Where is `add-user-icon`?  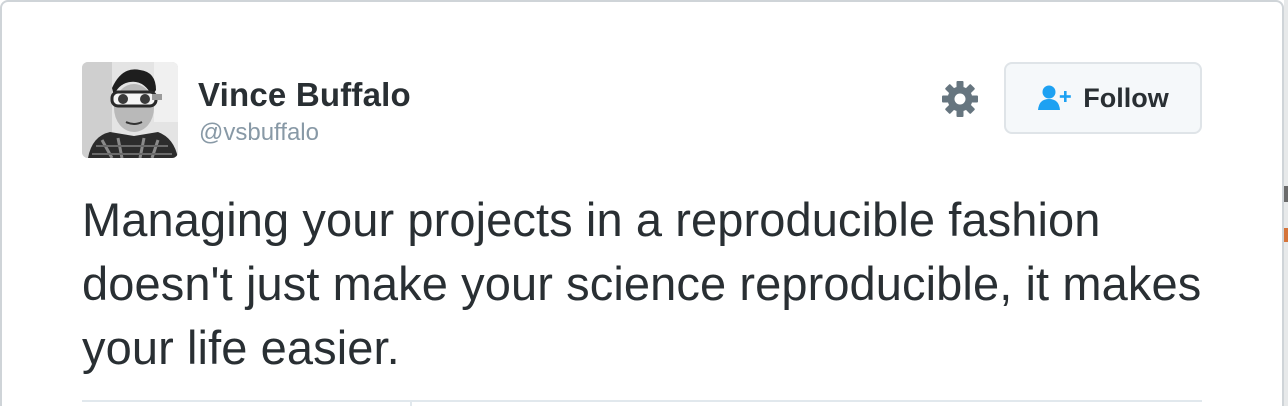 add-user-icon is located at coordinates (1055, 98).